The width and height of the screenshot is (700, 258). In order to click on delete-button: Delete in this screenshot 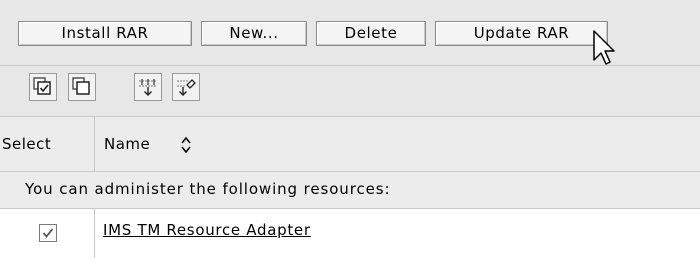, I will do `click(371, 33)`.